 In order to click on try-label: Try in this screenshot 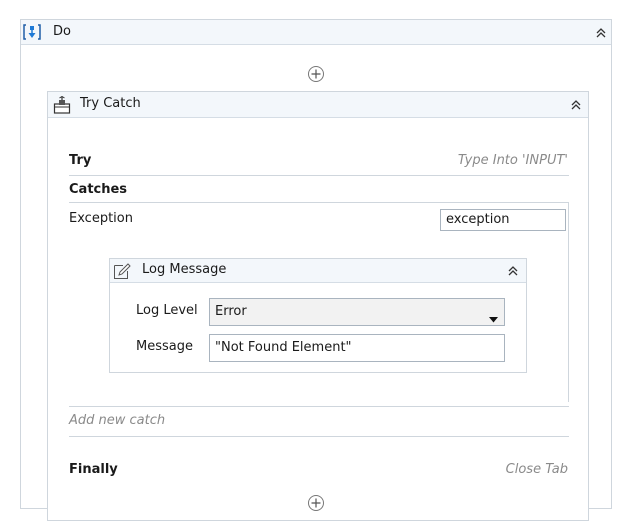, I will do `click(80, 160)`.